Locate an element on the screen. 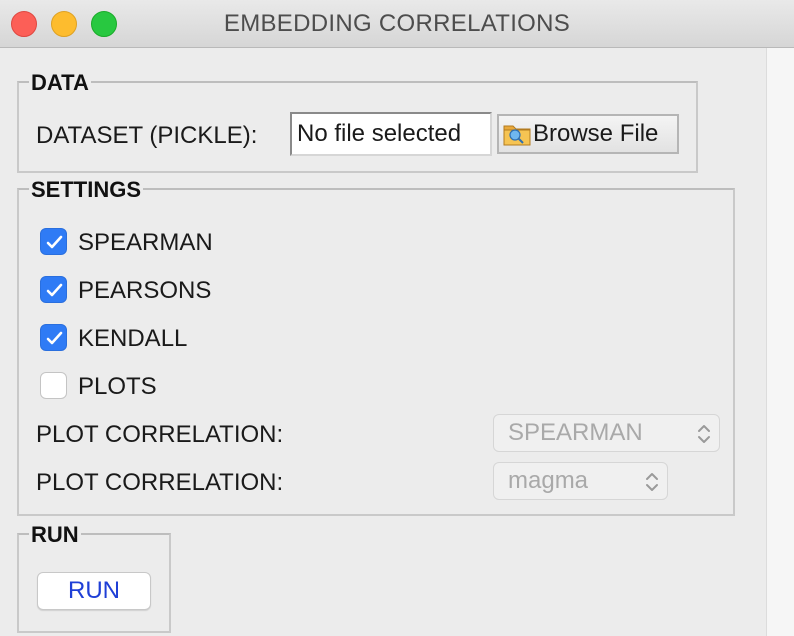 The height and width of the screenshot is (636, 794). plot-correlation-select: SPEARMAN is located at coordinates (606, 433).